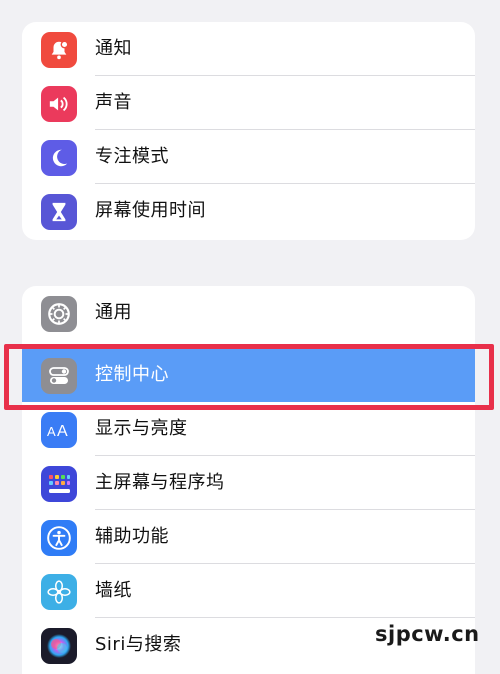 This screenshot has width=500, height=674. I want to click on accessibility-icon, so click(59, 538).